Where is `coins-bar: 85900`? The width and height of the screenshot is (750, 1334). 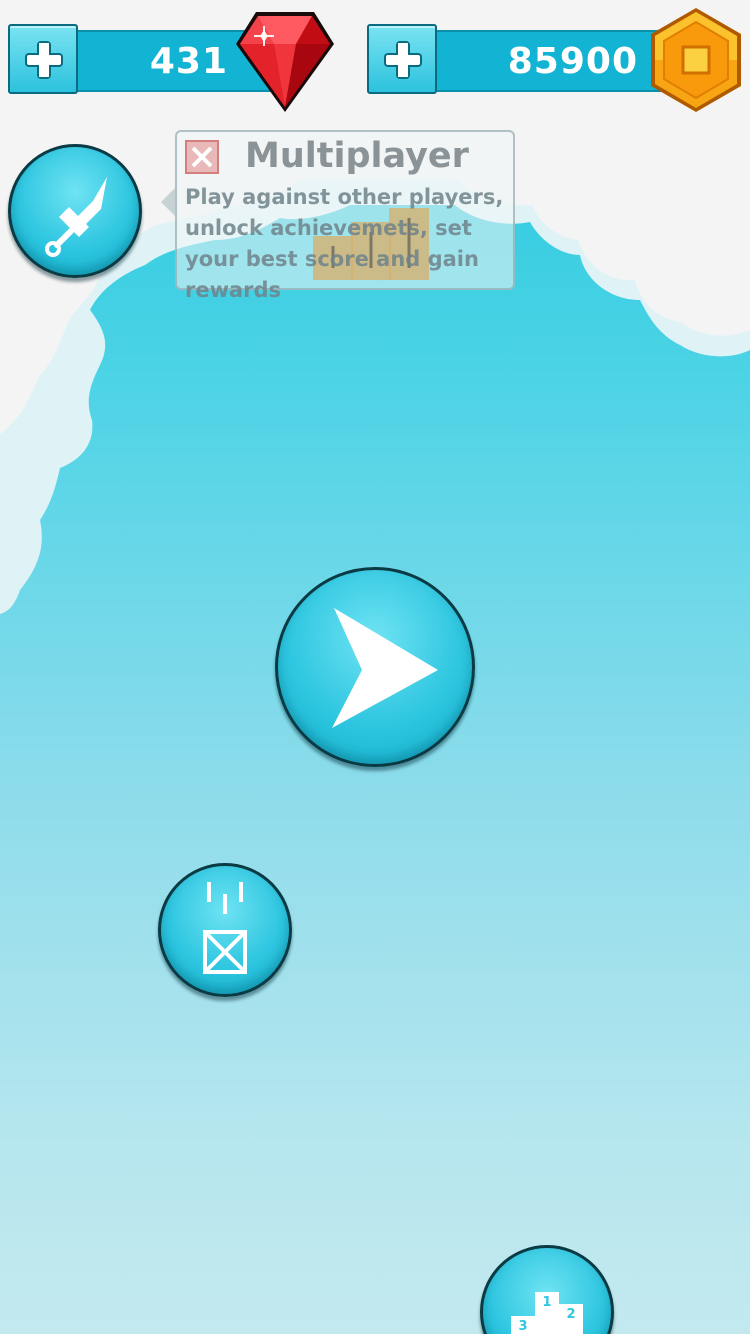
coins-bar: 85900 is located at coordinates (533, 61).